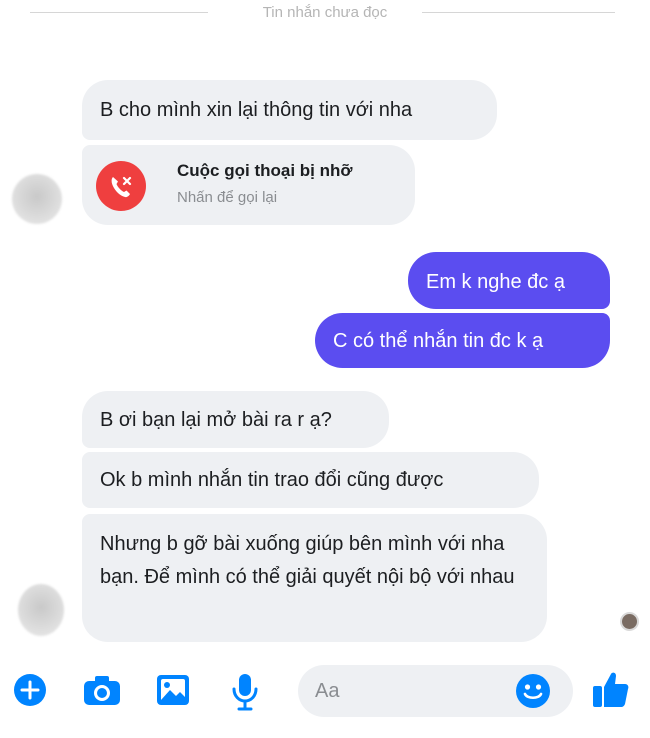  What do you see at coordinates (235, 419) in the screenshot?
I see `incoming-message: B ơi bạn lại mở bài ra r ạ?` at bounding box center [235, 419].